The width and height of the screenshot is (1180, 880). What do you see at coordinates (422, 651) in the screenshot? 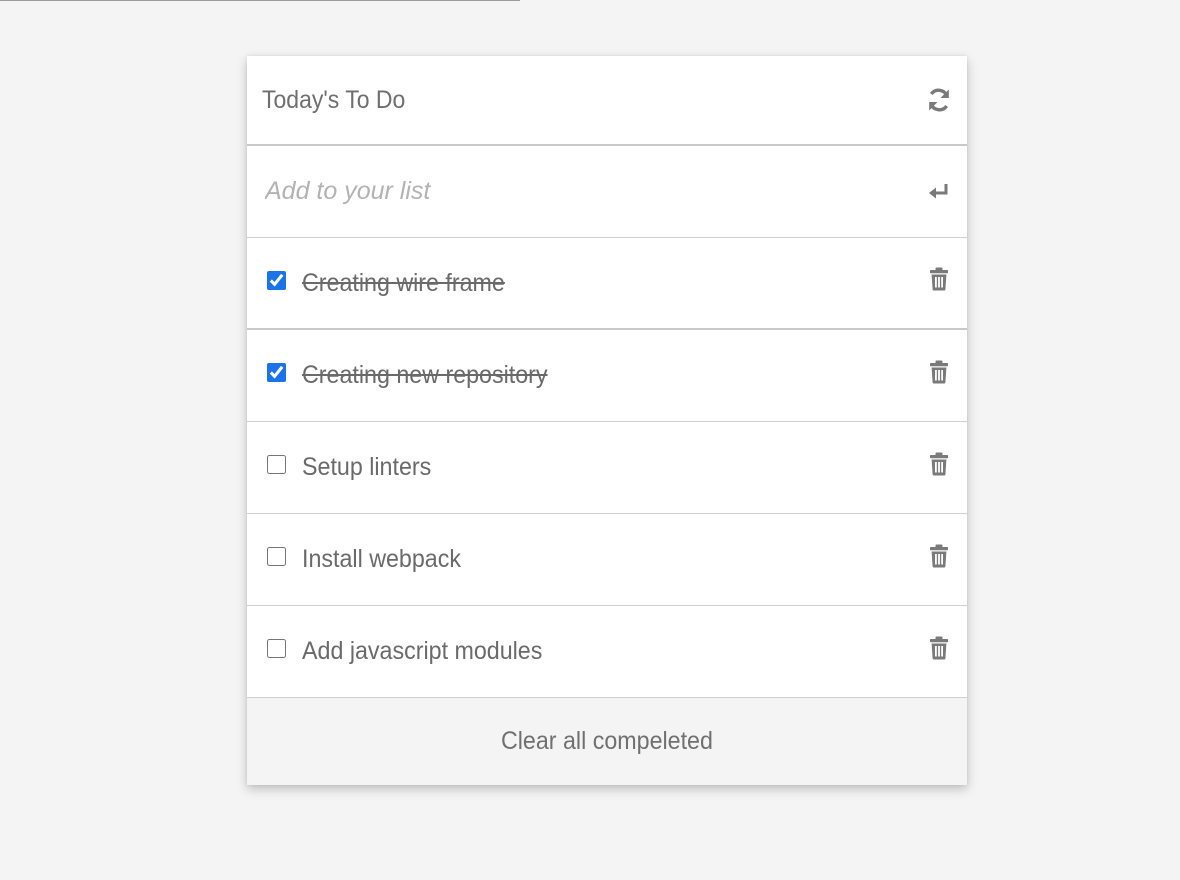
I see `task-label: Add javascript modules` at bounding box center [422, 651].